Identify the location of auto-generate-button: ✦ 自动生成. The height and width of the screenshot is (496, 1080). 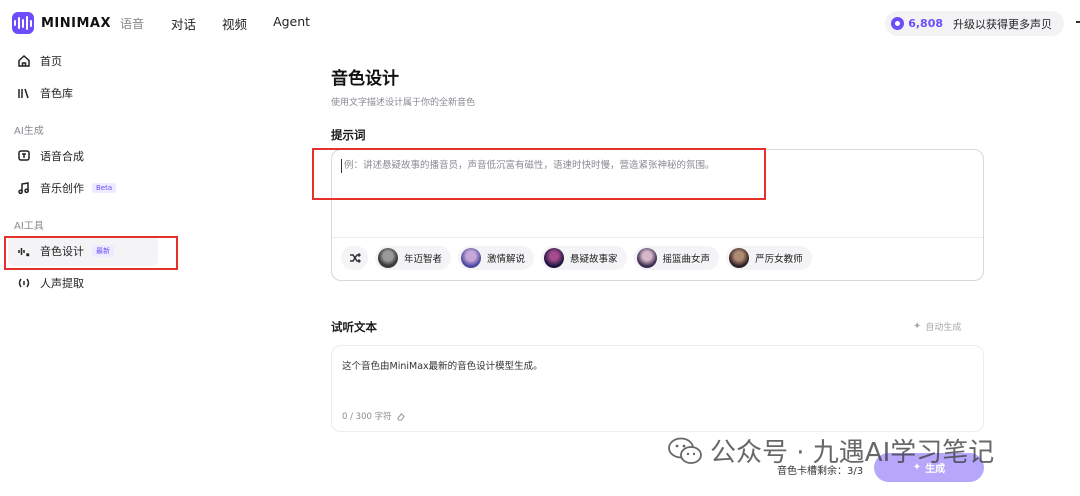
(937, 326).